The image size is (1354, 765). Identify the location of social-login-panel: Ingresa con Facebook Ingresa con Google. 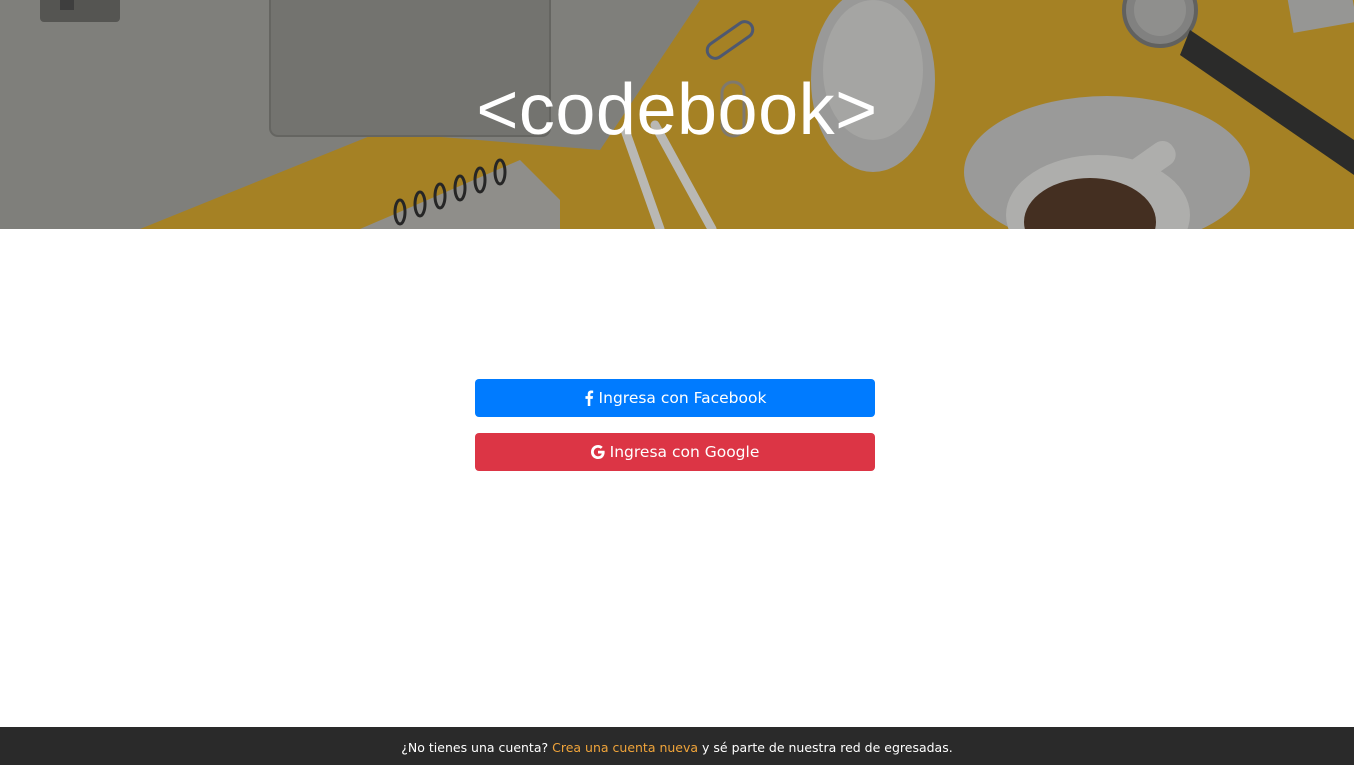
(675, 425).